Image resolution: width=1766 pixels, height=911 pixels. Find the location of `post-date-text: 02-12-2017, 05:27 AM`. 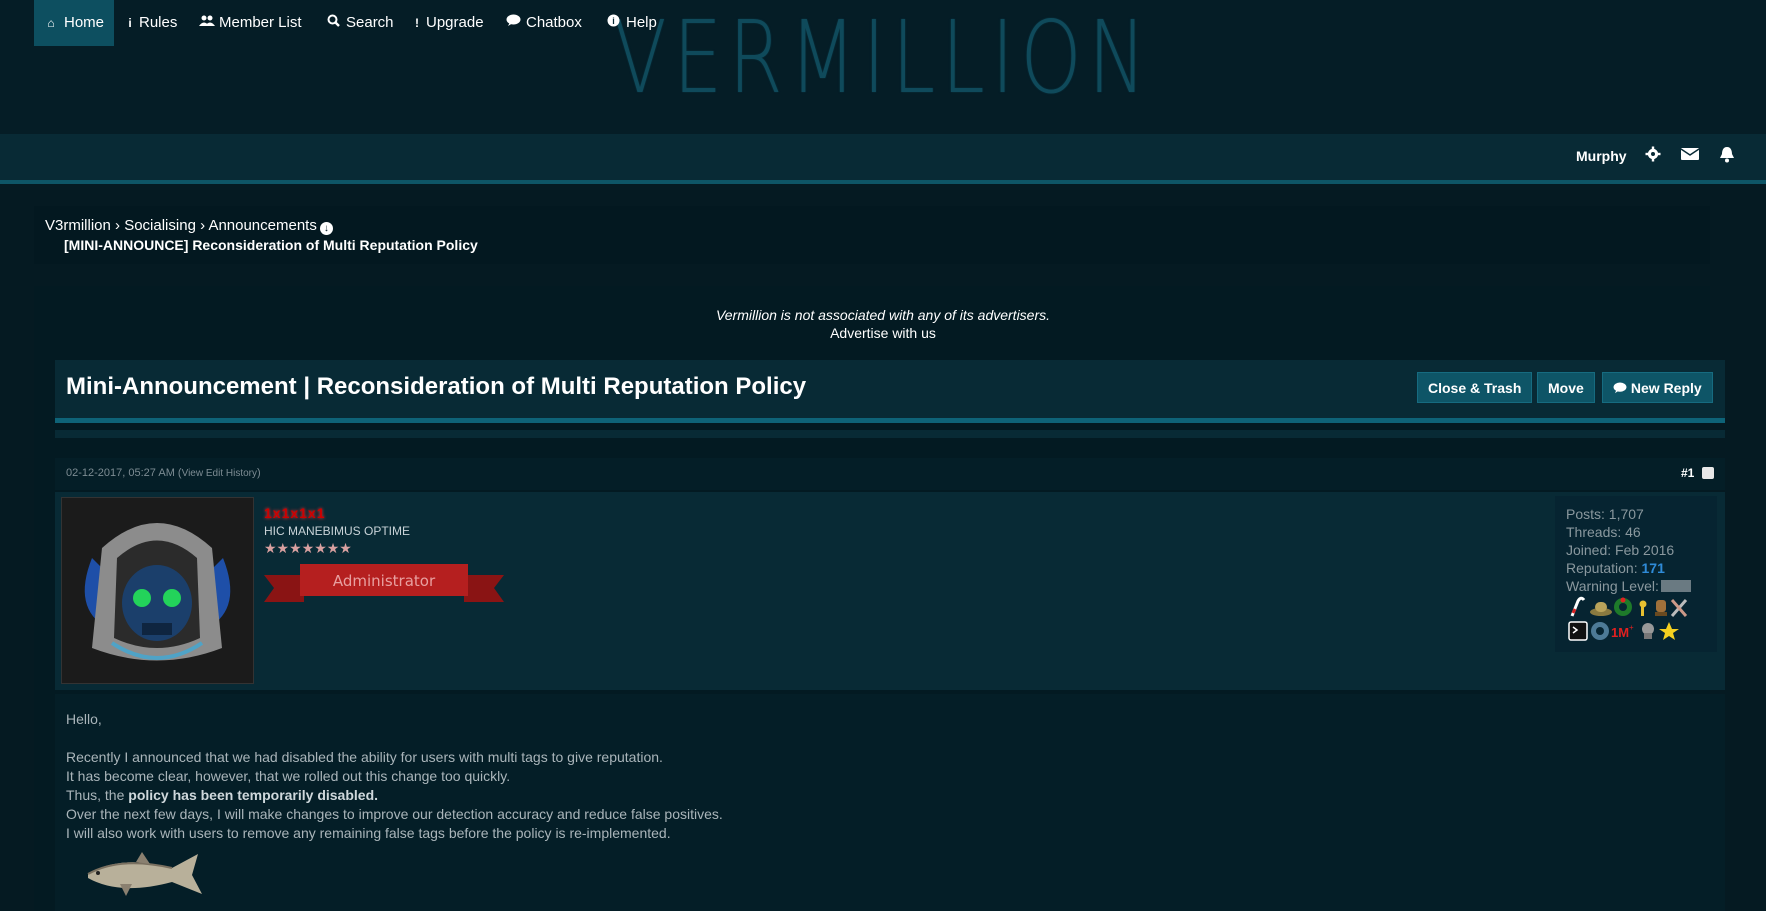

post-date-text: 02-12-2017, 05:27 AM is located at coordinates (120, 473).